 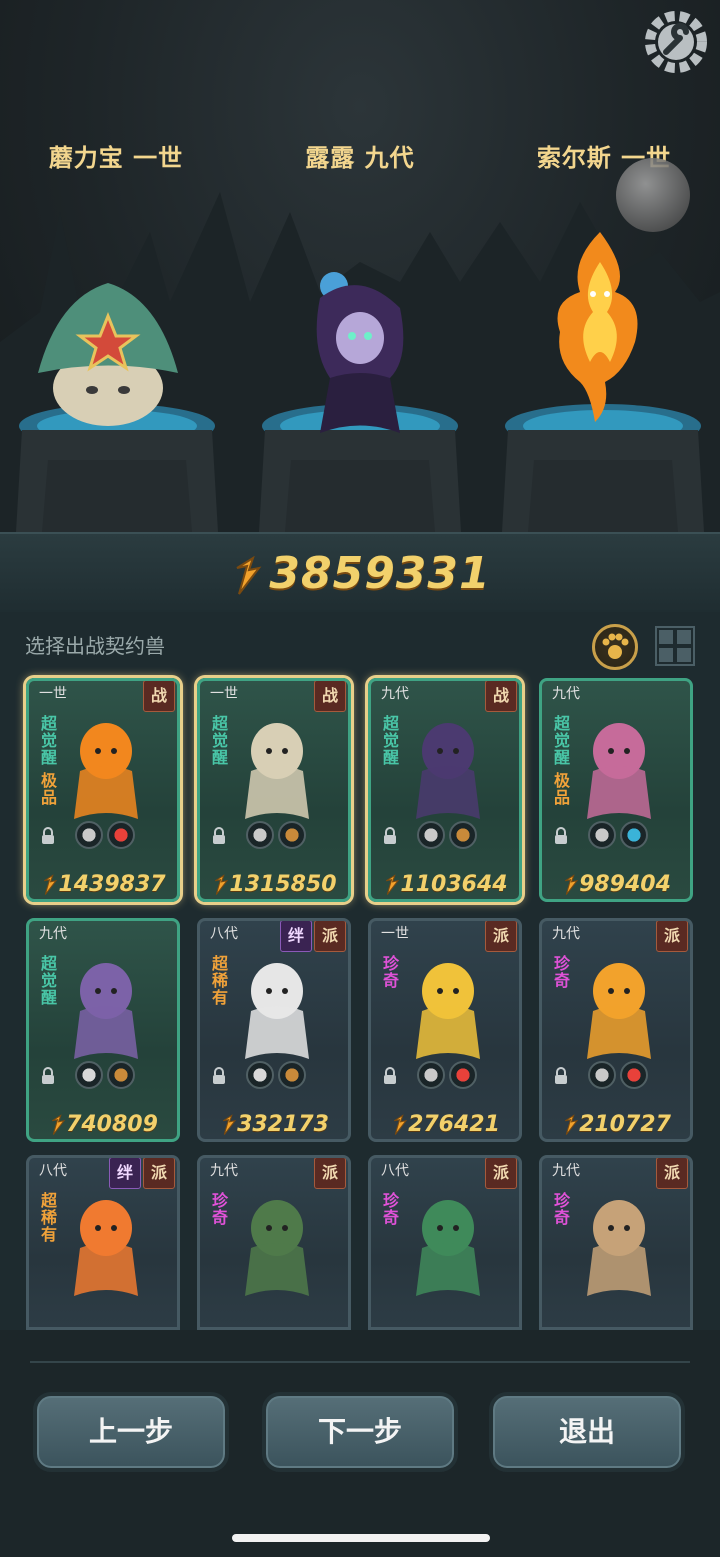 I want to click on card-power-score: 332173, so click(x=274, y=1124).